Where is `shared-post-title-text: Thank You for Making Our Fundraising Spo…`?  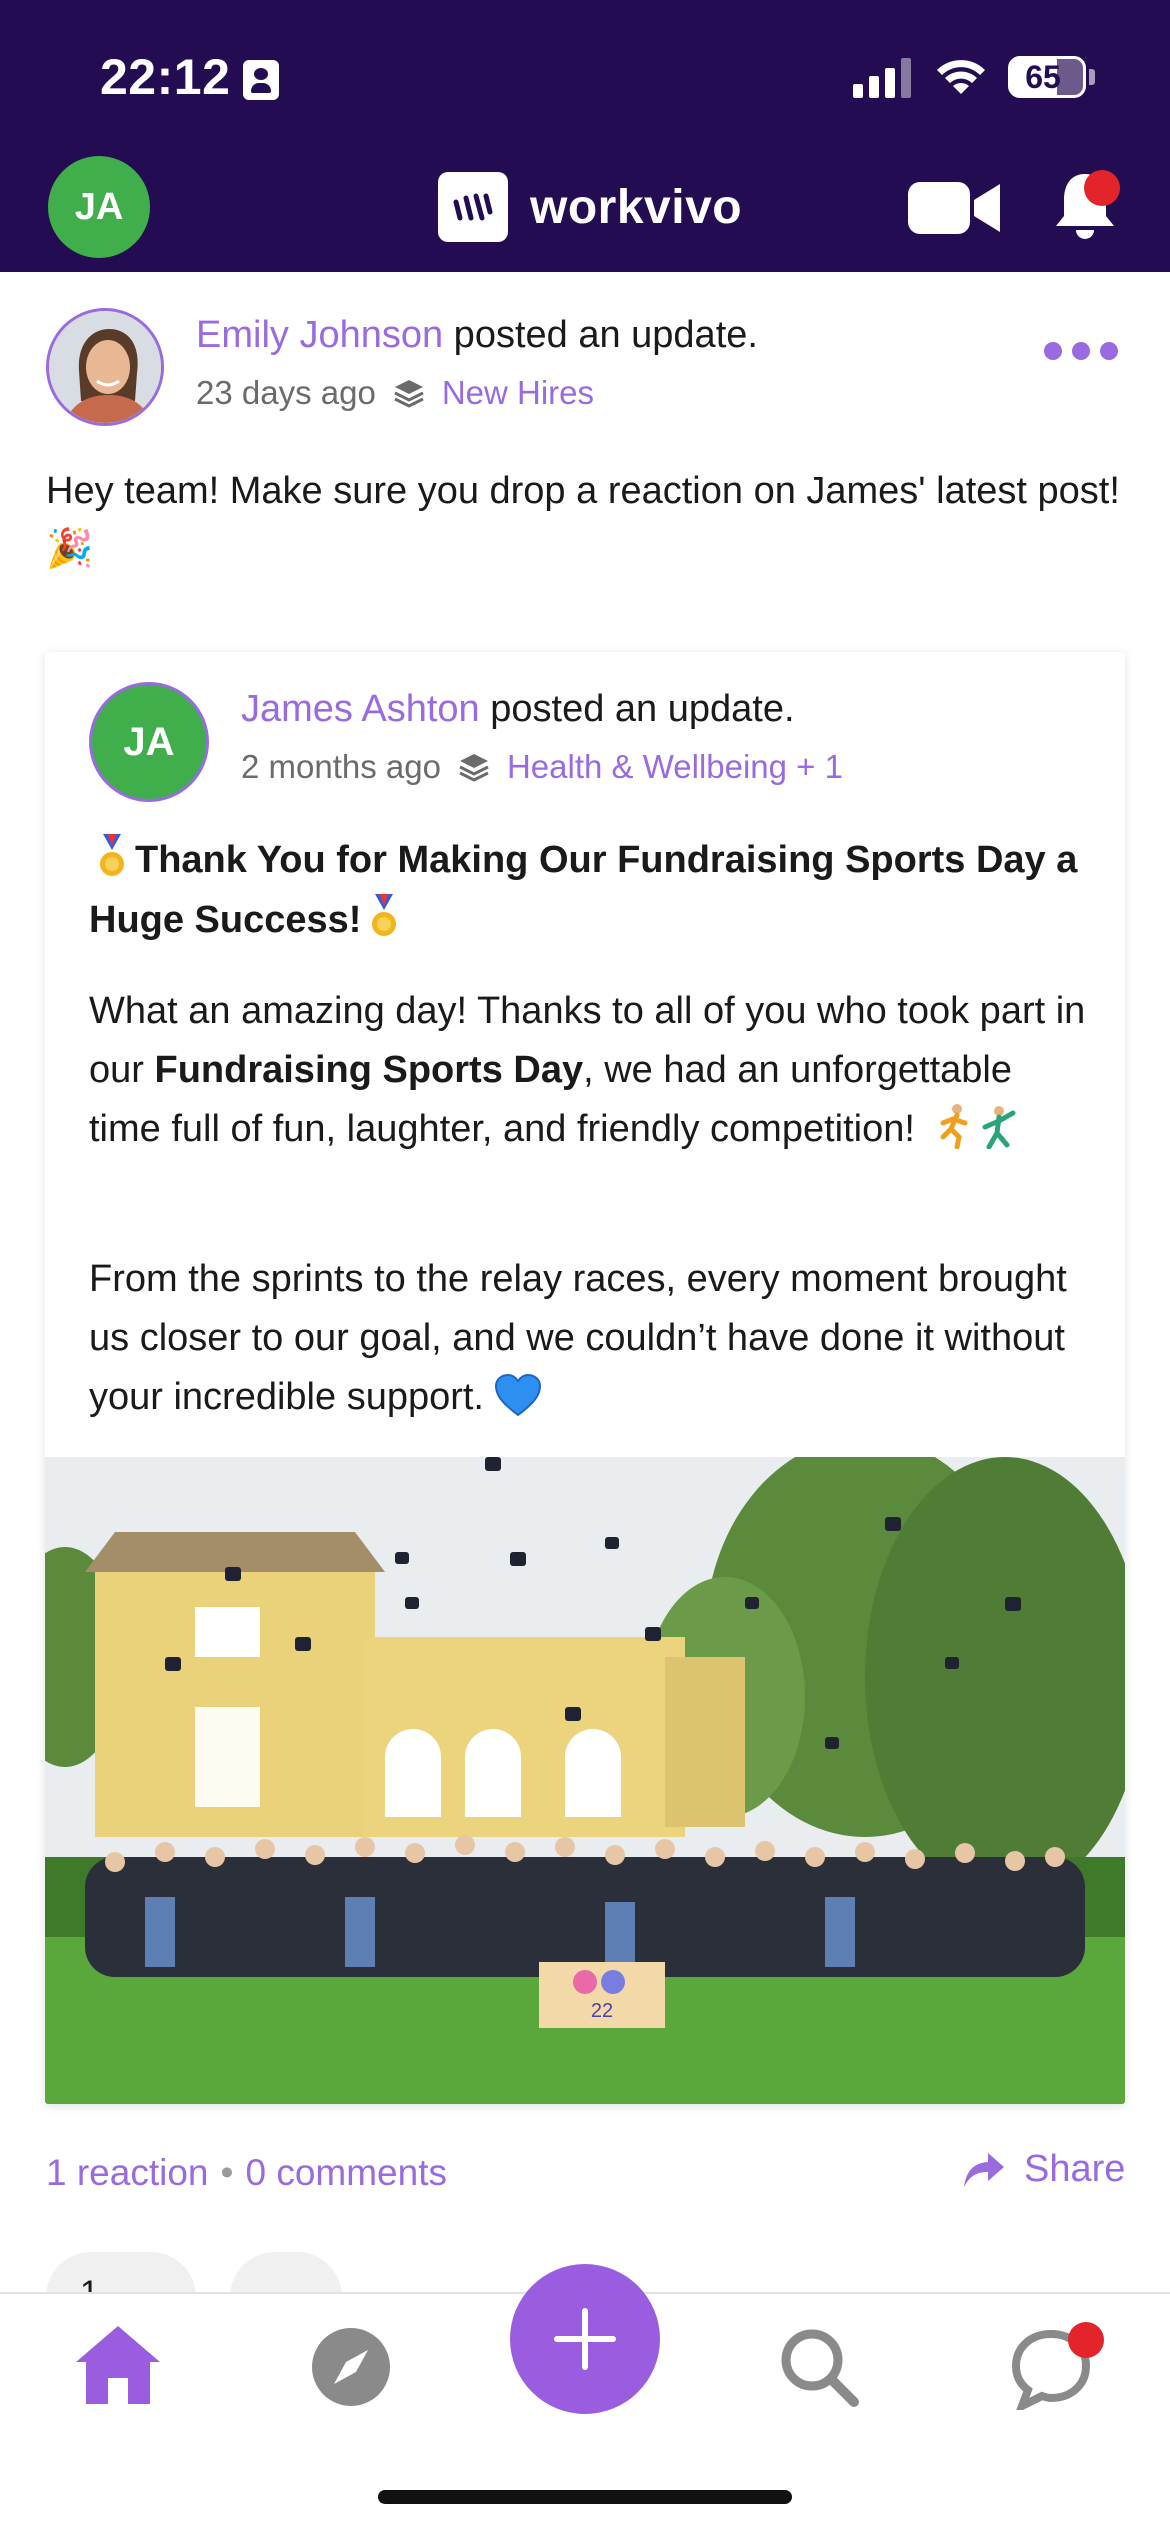
shared-post-title-text: Thank You for Making Our Fundraising Spo… is located at coordinates (583, 890).